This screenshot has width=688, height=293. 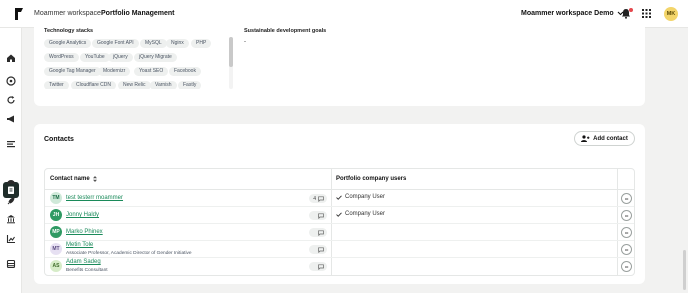 I want to click on tech-chip: YouTube, so click(x=95, y=57).